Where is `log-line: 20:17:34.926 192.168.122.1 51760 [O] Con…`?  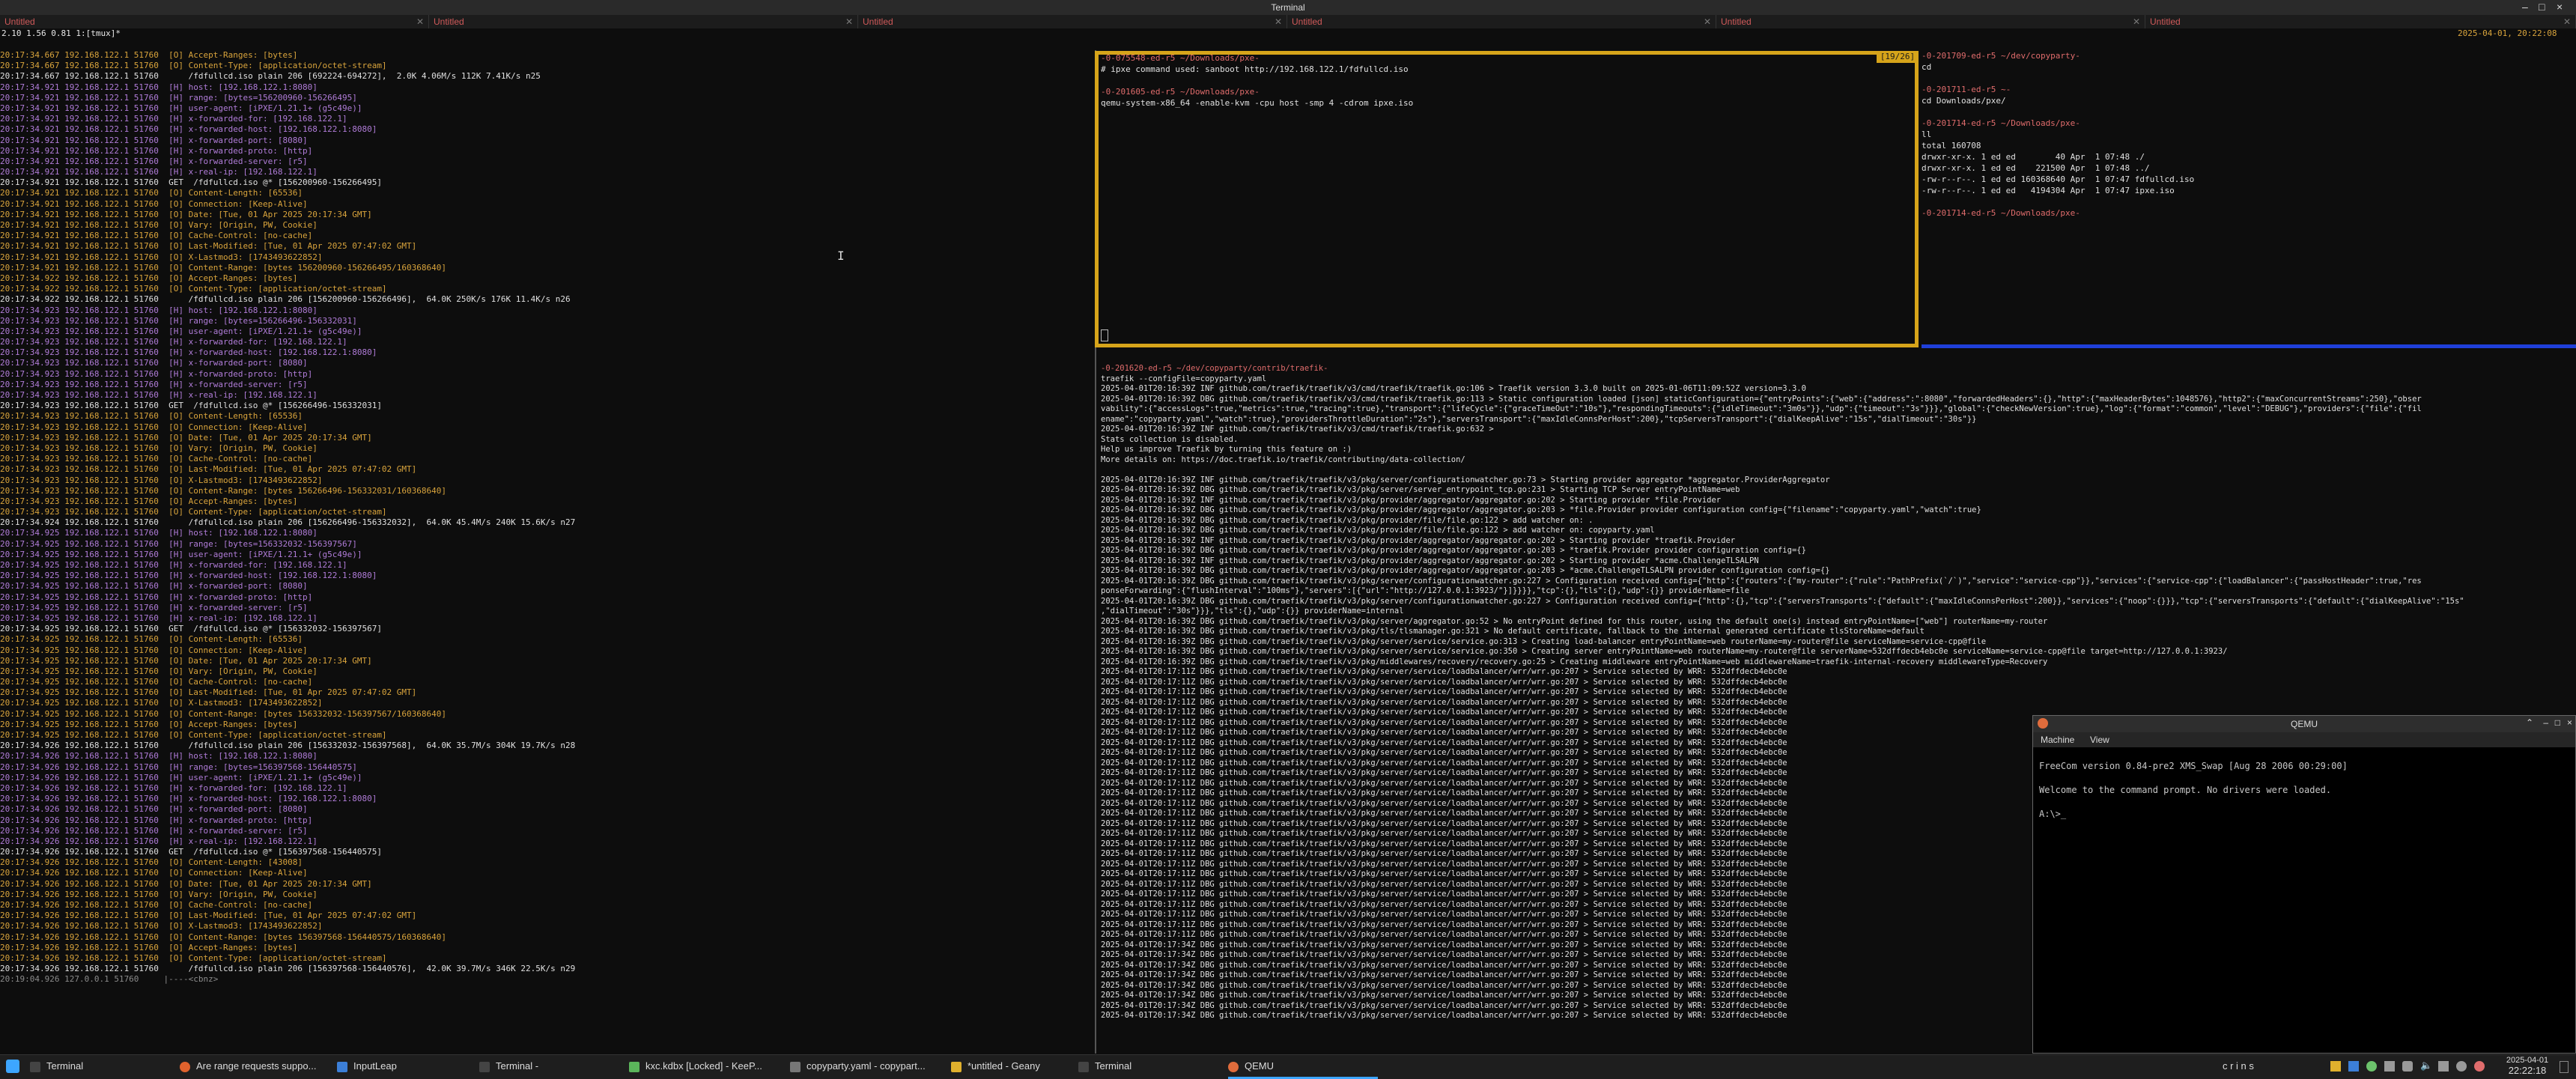 log-line: 20:17:34.926 192.168.122.1 51760 [O] Con… is located at coordinates (154, 873).